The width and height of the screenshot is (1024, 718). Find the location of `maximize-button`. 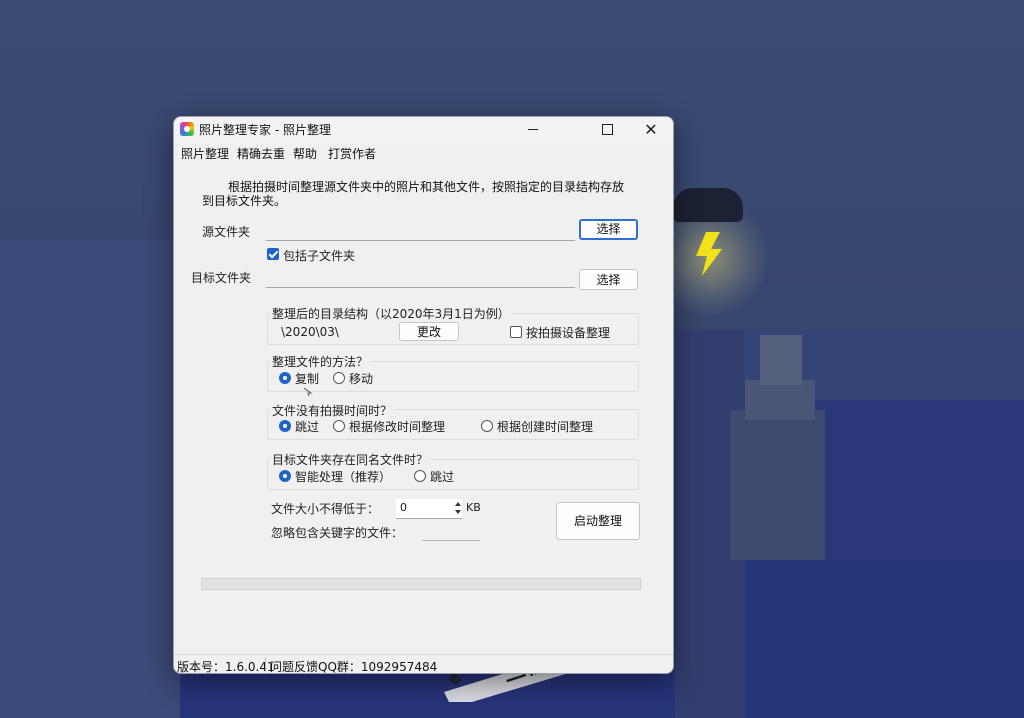

maximize-button is located at coordinates (607, 129).